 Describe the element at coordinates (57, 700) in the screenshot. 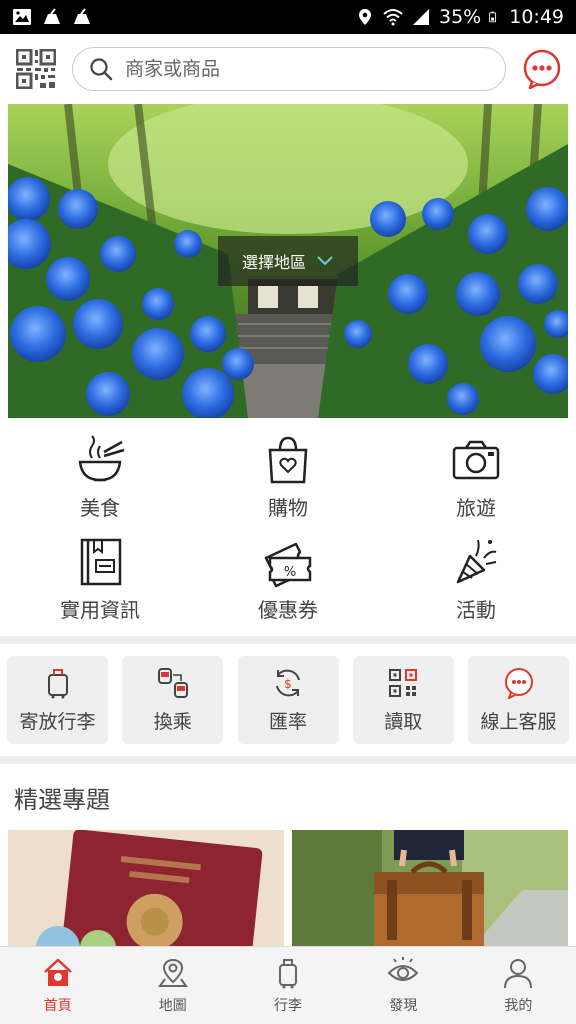

I see `tool-luggage-storage: 寄放行李` at that location.